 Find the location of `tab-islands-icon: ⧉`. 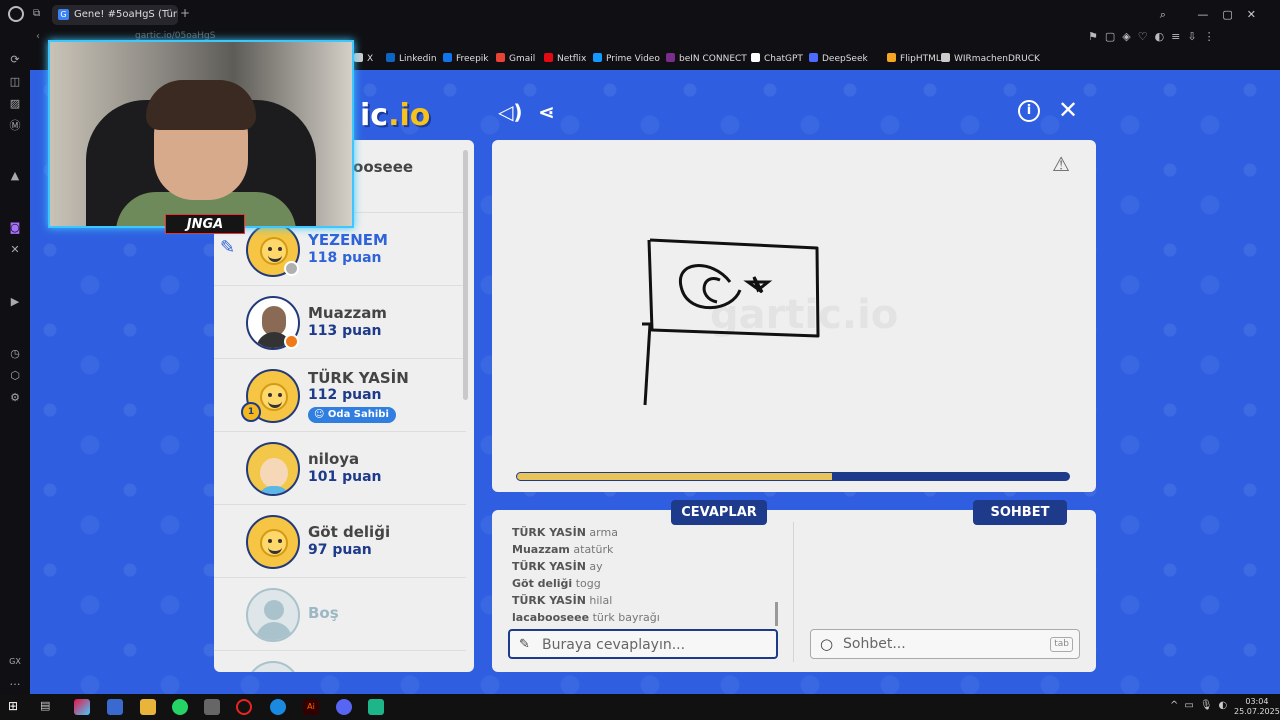

tab-islands-icon: ⧉ is located at coordinates (36, 13).